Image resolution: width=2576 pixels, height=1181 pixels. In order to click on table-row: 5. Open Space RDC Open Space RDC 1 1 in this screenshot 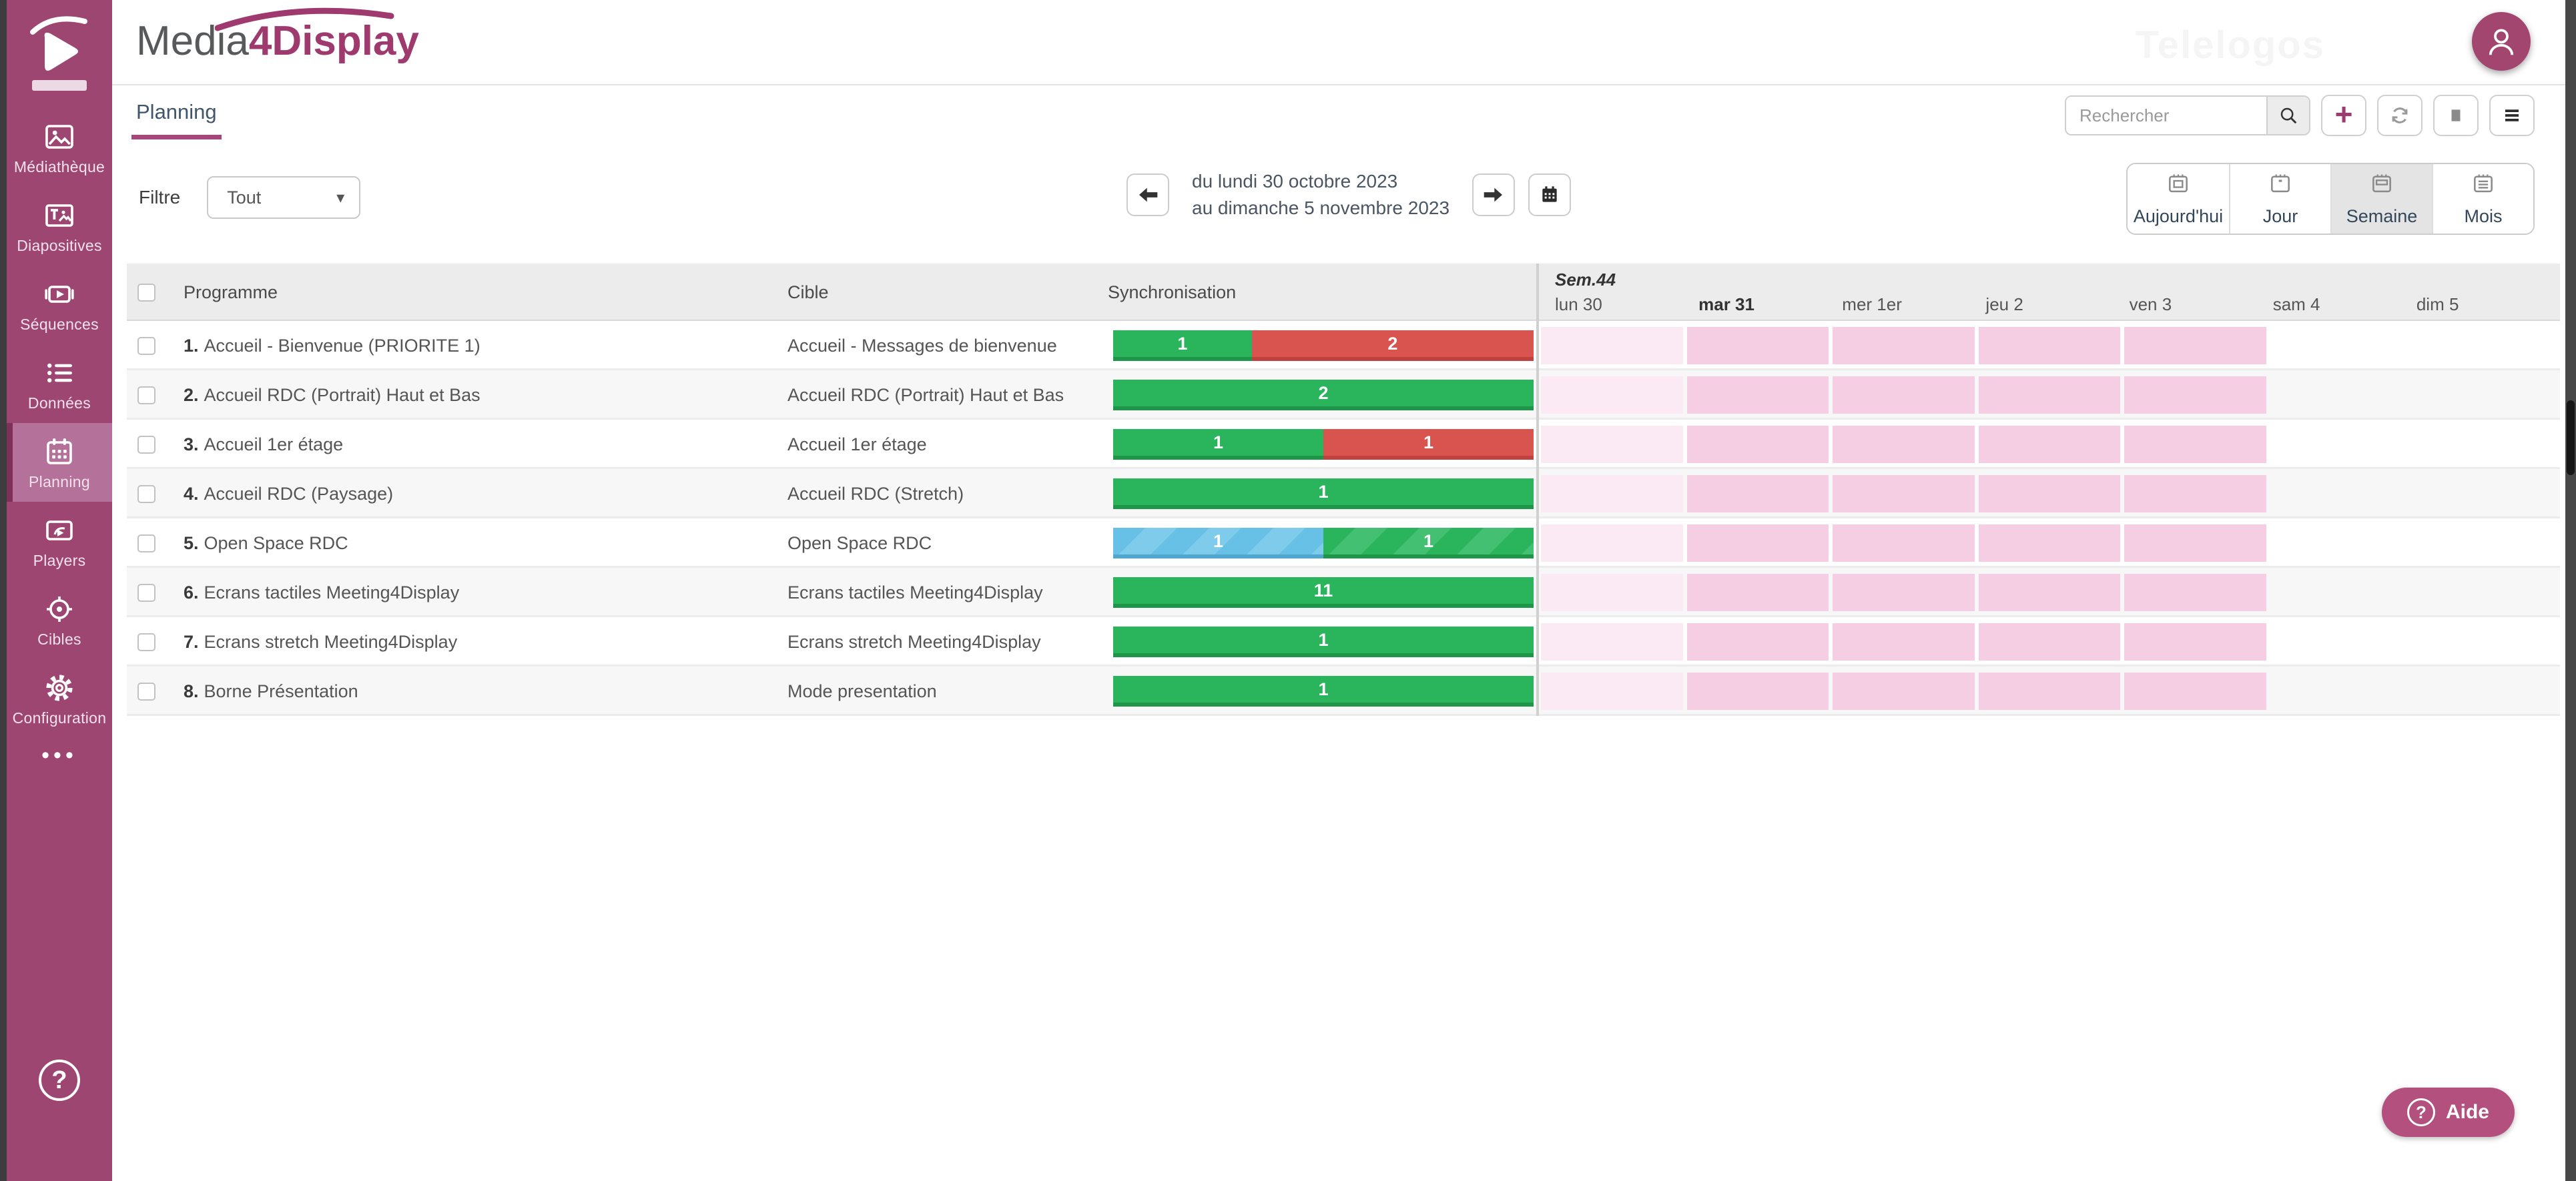, I will do `click(1343, 543)`.